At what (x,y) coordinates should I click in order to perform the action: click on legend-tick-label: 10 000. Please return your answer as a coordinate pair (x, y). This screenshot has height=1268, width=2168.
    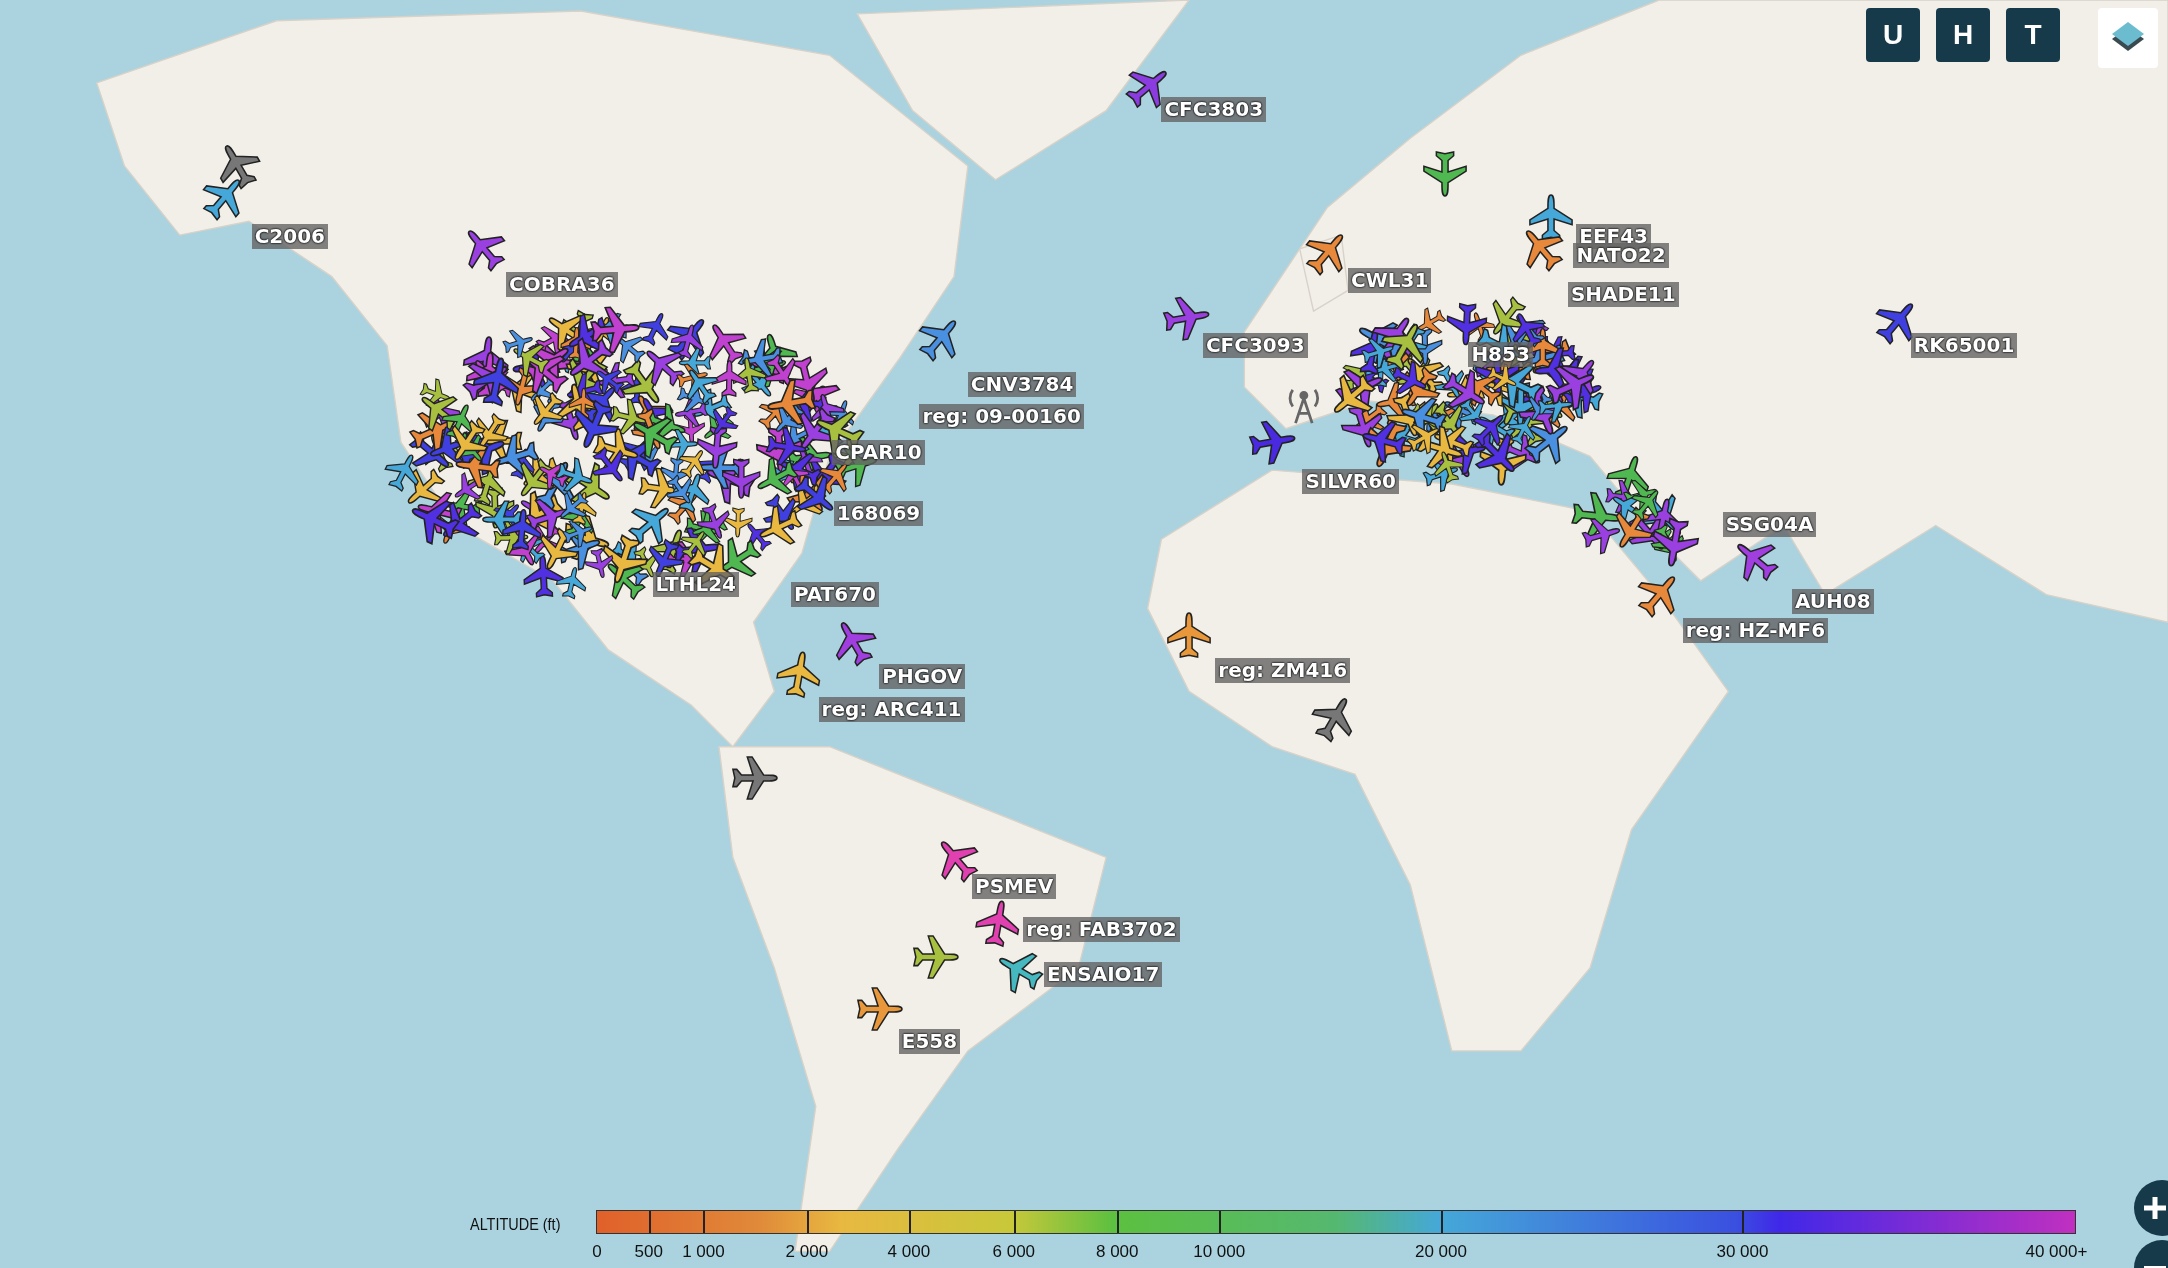
    Looking at the image, I should click on (1219, 1252).